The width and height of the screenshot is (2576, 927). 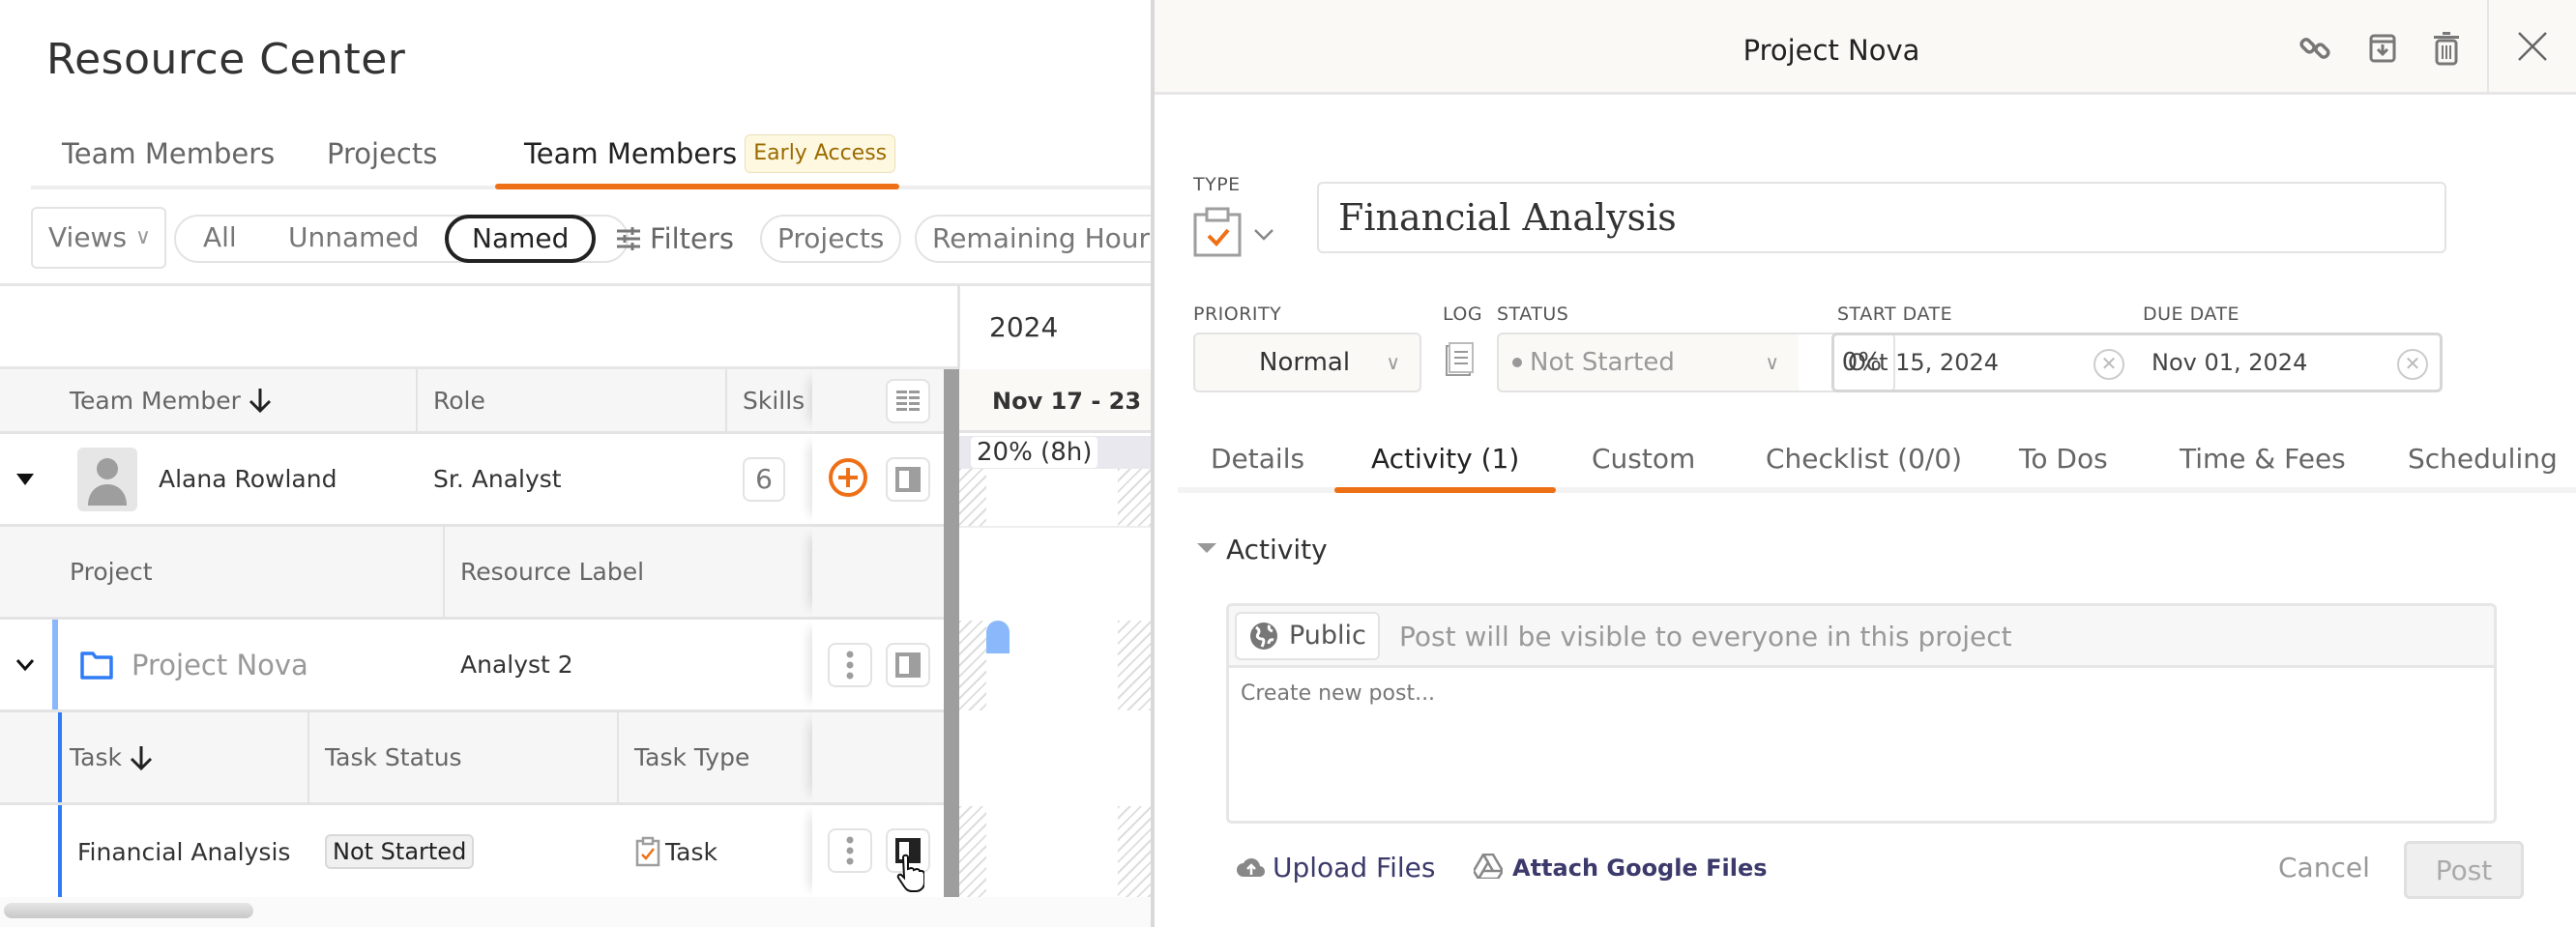 What do you see at coordinates (521, 239) in the screenshot?
I see `segment-named: Named` at bounding box center [521, 239].